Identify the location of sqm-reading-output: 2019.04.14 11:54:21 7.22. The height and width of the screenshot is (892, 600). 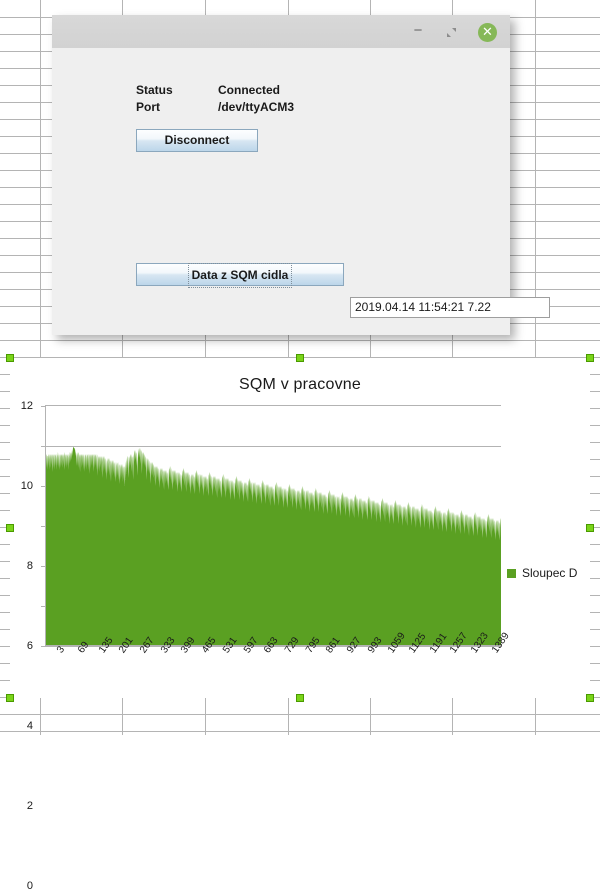
(450, 307).